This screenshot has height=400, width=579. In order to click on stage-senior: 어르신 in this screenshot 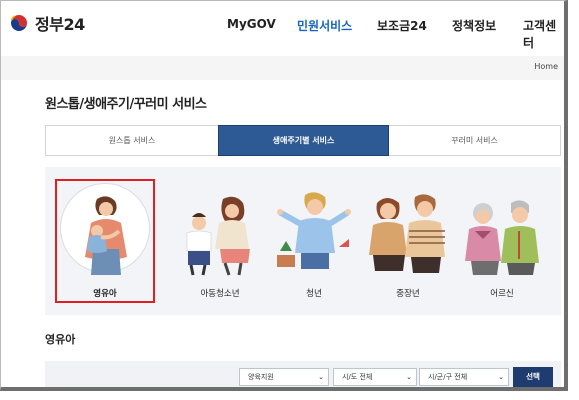, I will do `click(502, 253)`.